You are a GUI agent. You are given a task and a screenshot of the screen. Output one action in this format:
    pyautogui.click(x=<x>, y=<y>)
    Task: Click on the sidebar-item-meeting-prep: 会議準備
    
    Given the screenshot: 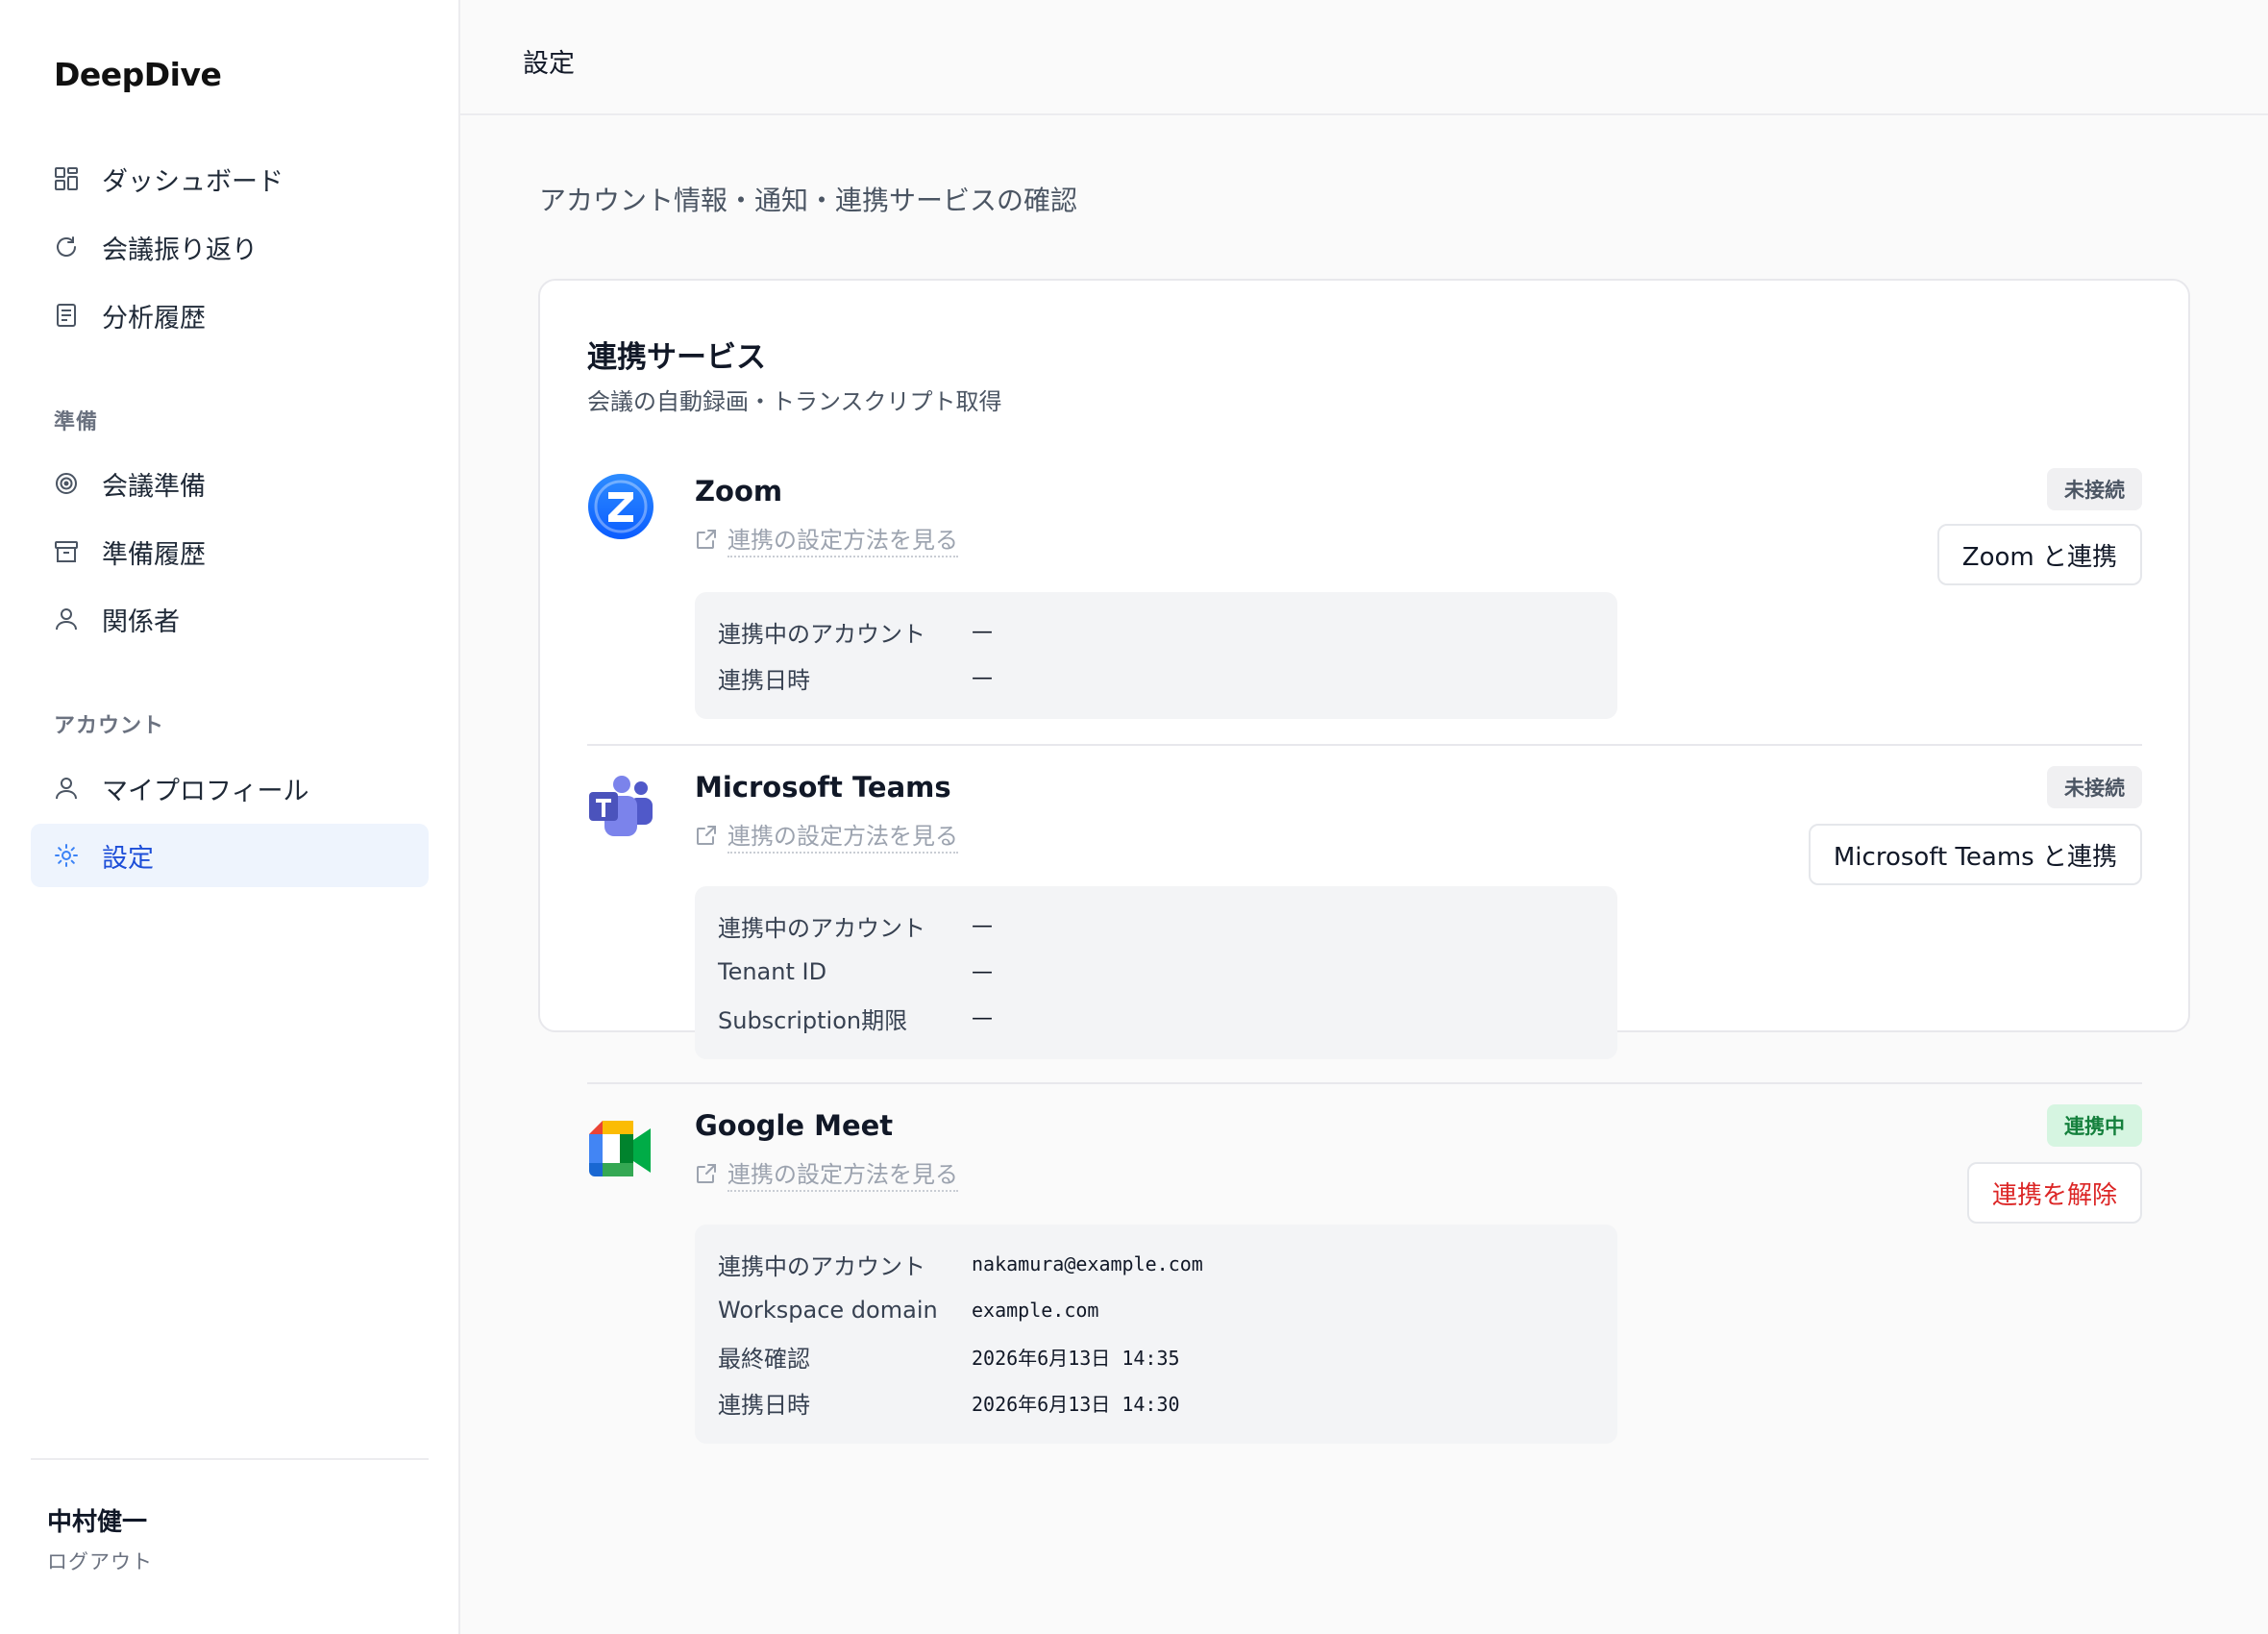 What is the action you would take?
    pyautogui.click(x=230, y=483)
    